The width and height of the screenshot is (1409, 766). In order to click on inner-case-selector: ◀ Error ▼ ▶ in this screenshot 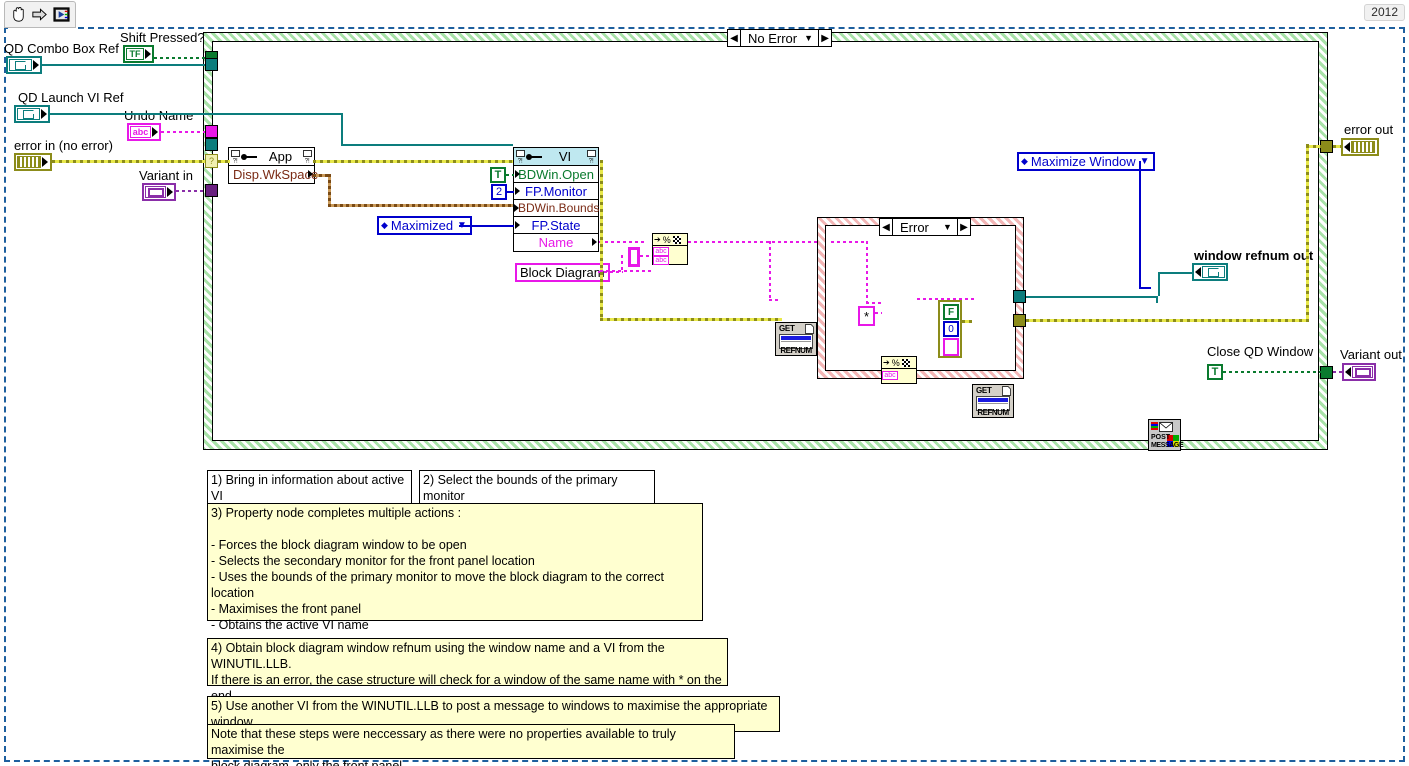, I will do `click(925, 227)`.